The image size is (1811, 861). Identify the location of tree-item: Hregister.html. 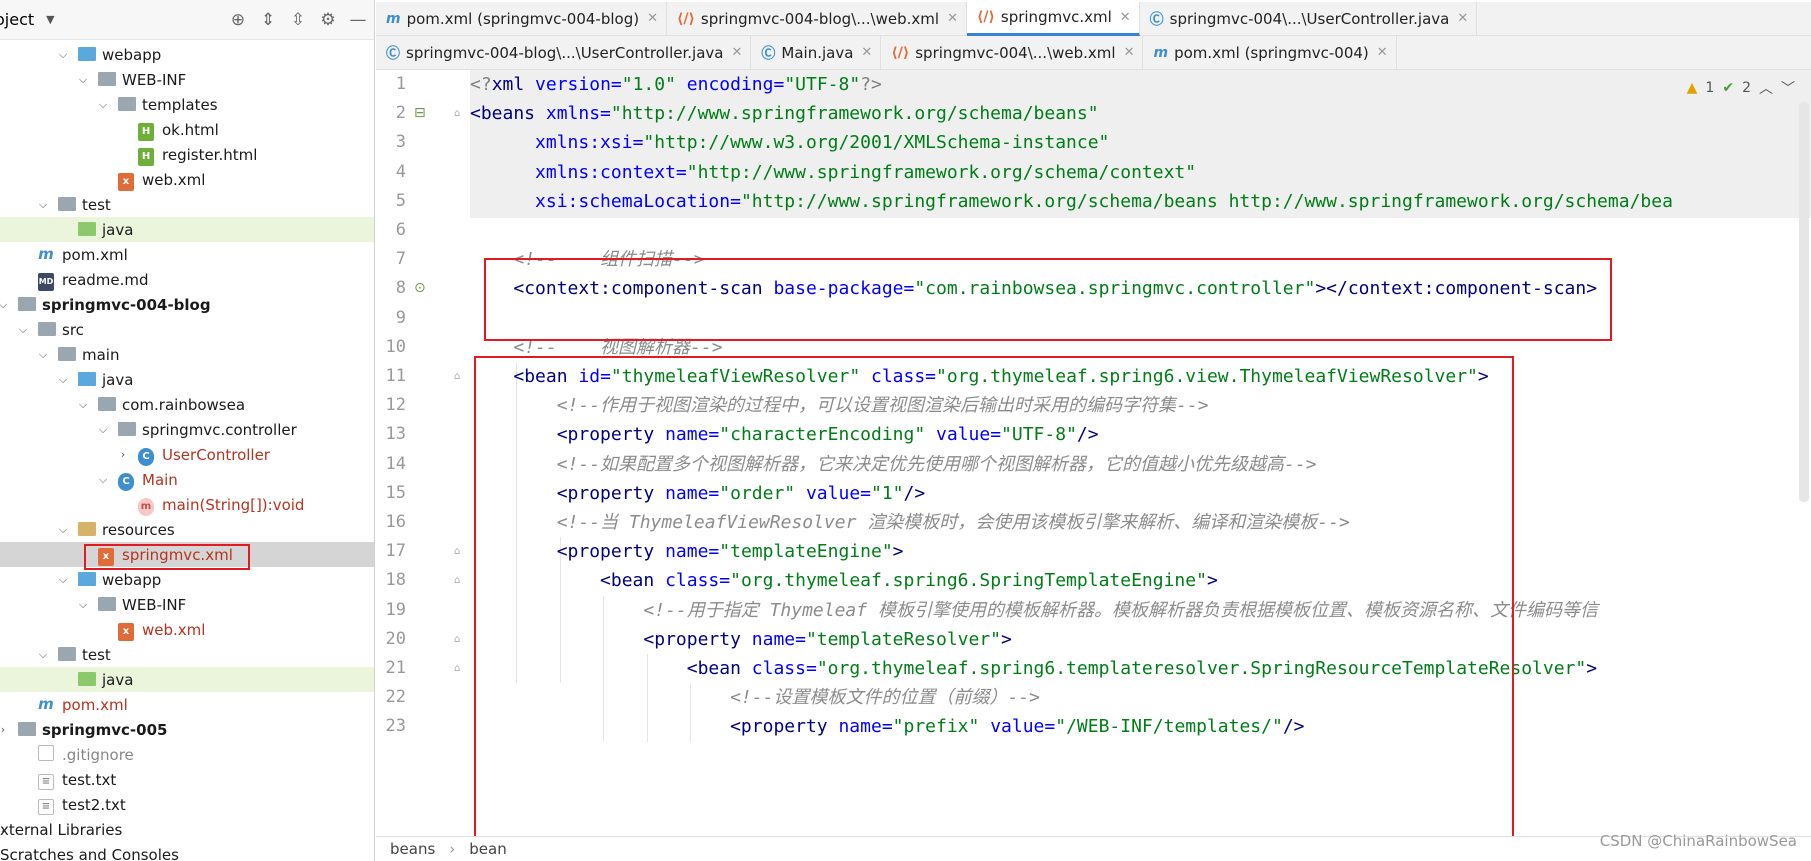
(187, 154).